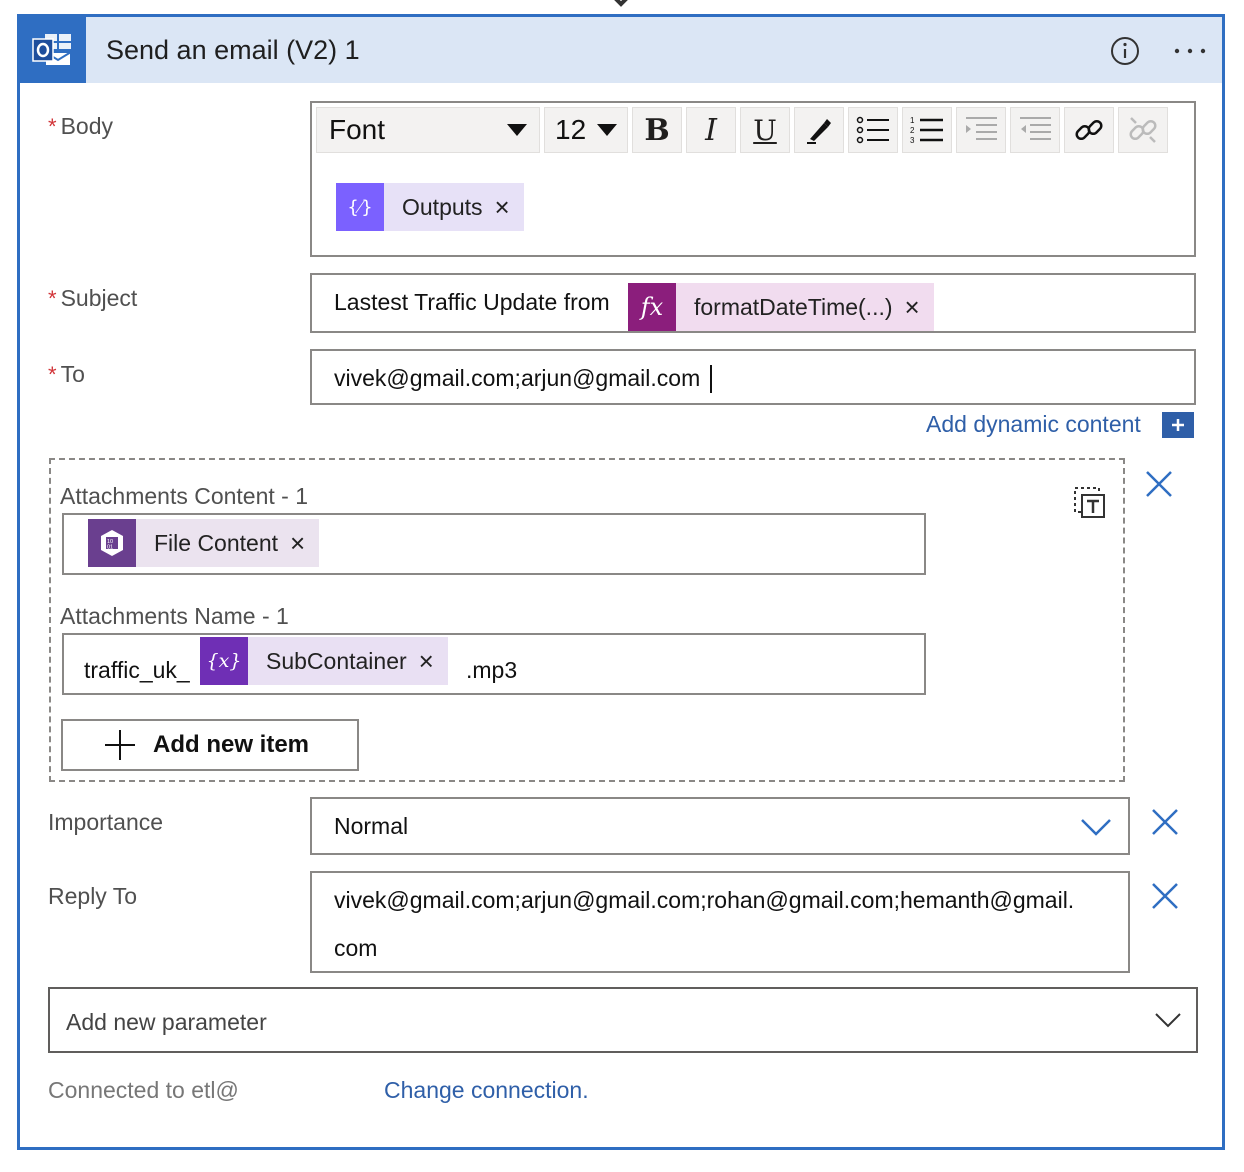 Image resolution: width=1244 pixels, height=1172 pixels. I want to click on info-icon, so click(1125, 51).